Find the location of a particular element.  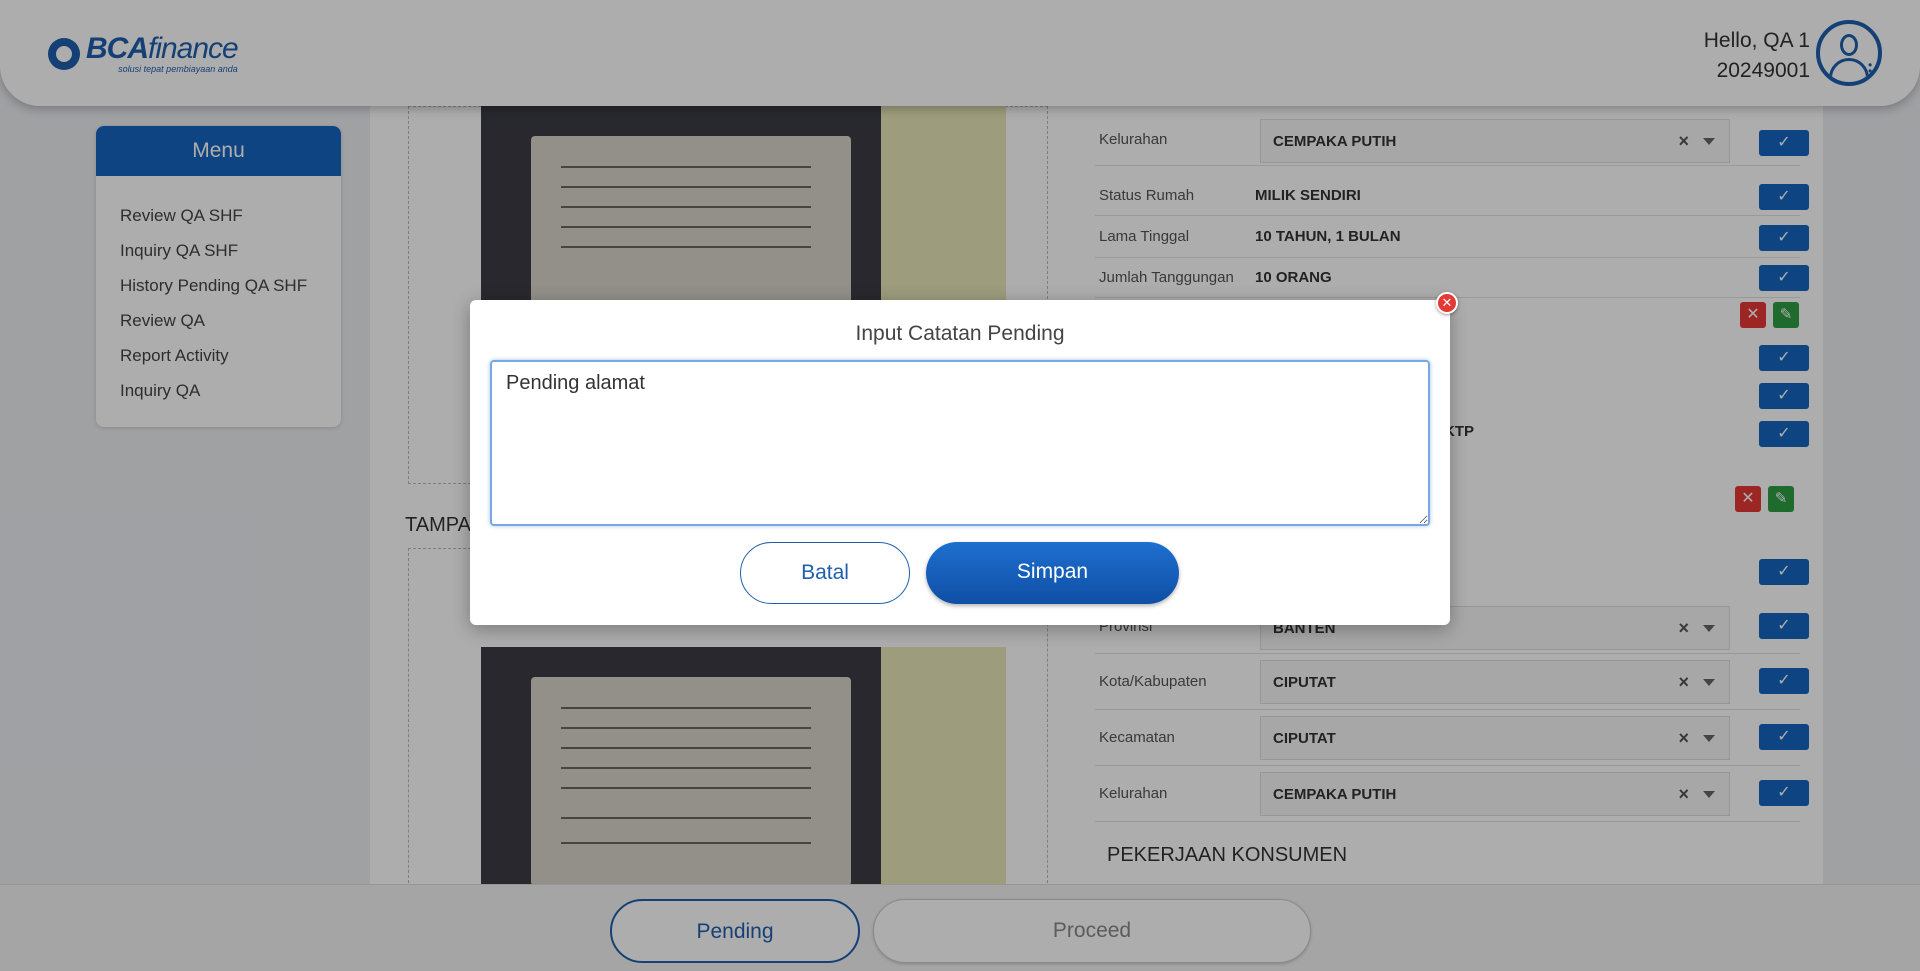

cancel-button: Batal is located at coordinates (825, 573).